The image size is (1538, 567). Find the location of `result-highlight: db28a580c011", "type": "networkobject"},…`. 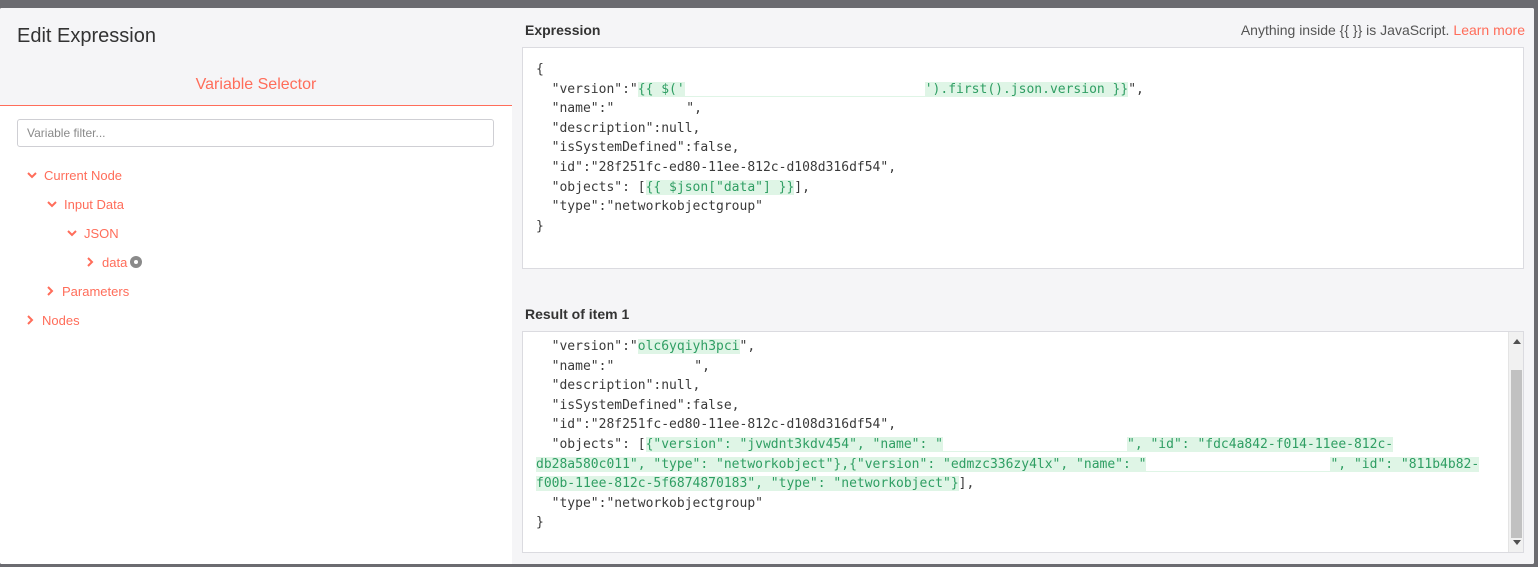

result-highlight: db28a580c011", "type": "networkobject"},… is located at coordinates (1008, 464).